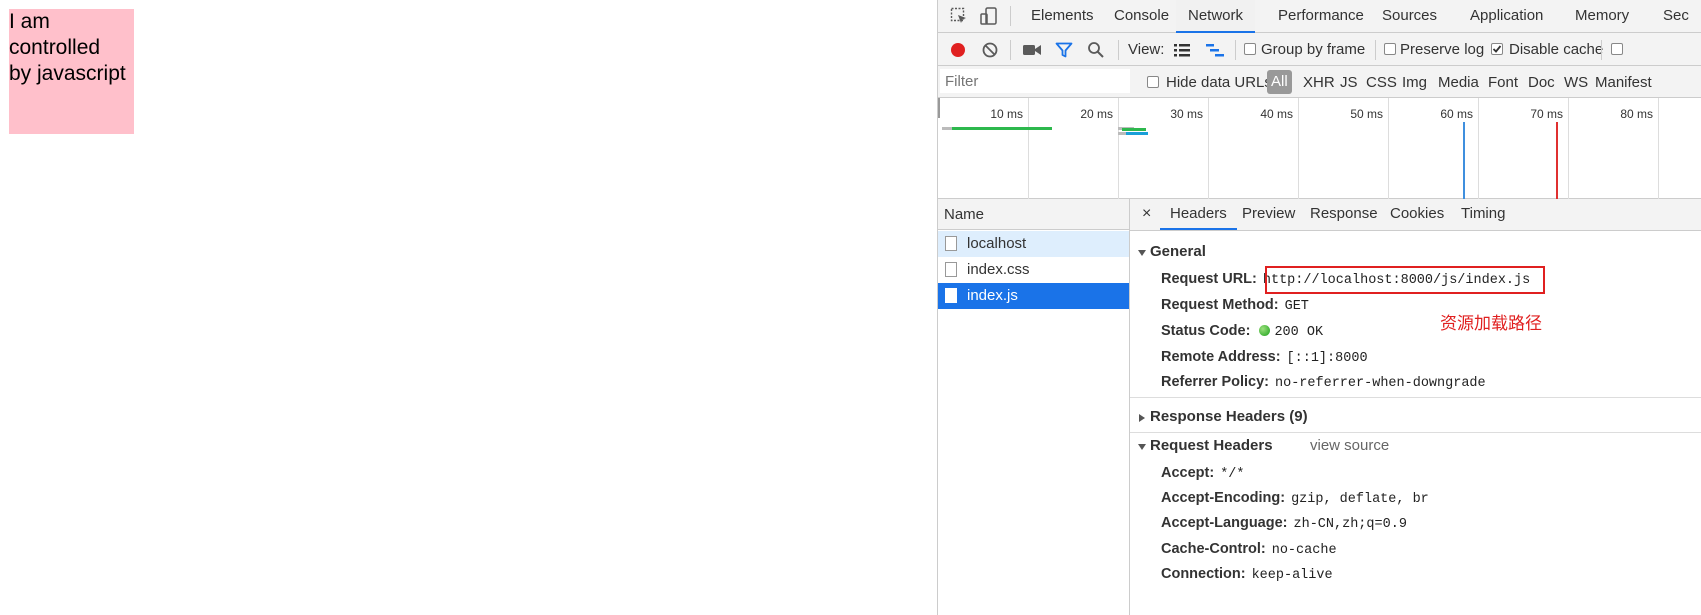  I want to click on type-filter-font: Font, so click(1503, 82).